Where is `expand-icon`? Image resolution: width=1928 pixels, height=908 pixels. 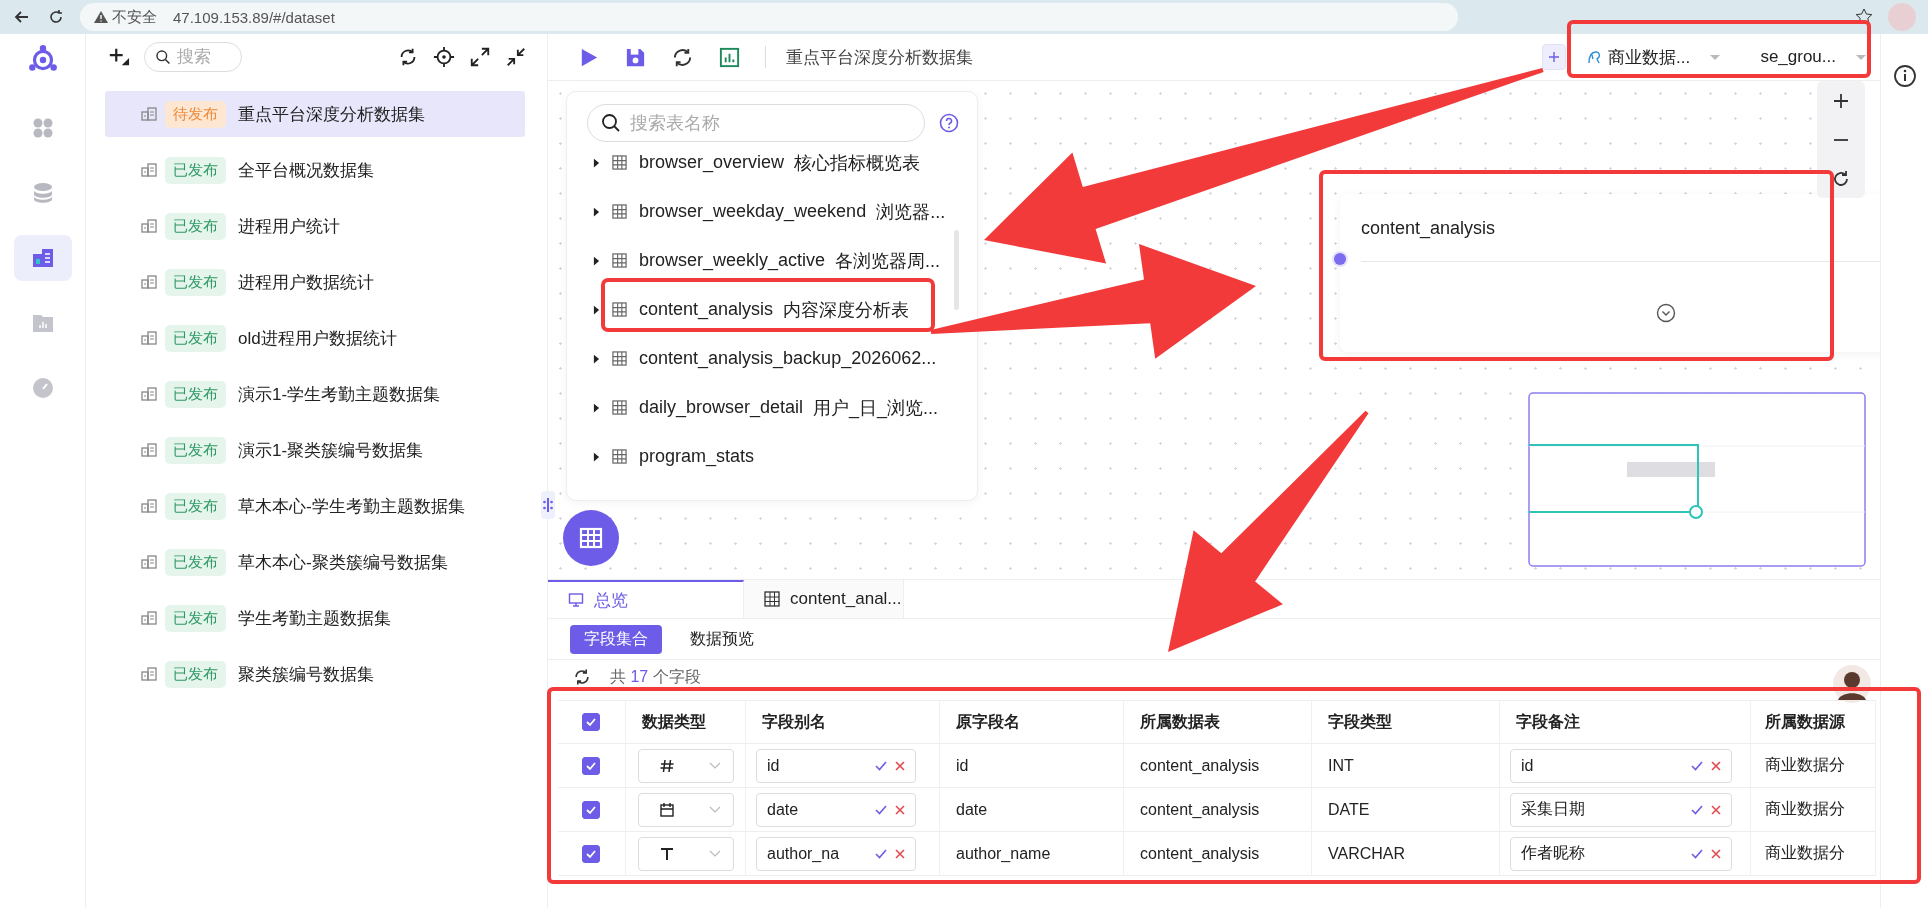 expand-icon is located at coordinates (480, 57).